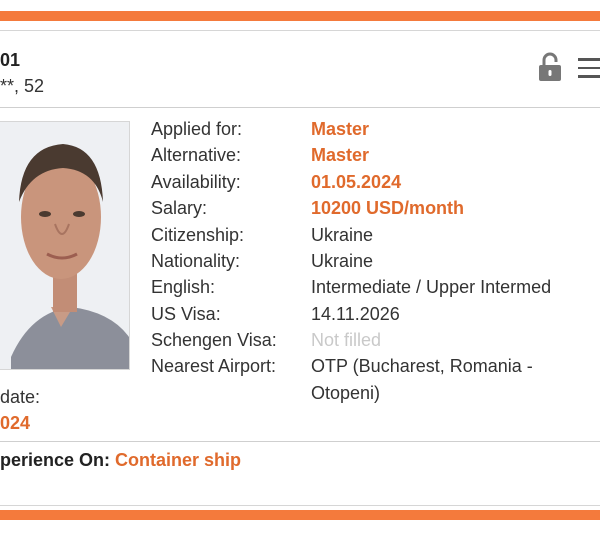 Image resolution: width=600 pixels, height=534 pixels. I want to click on us-visa-label: US Visa:, so click(186, 314).